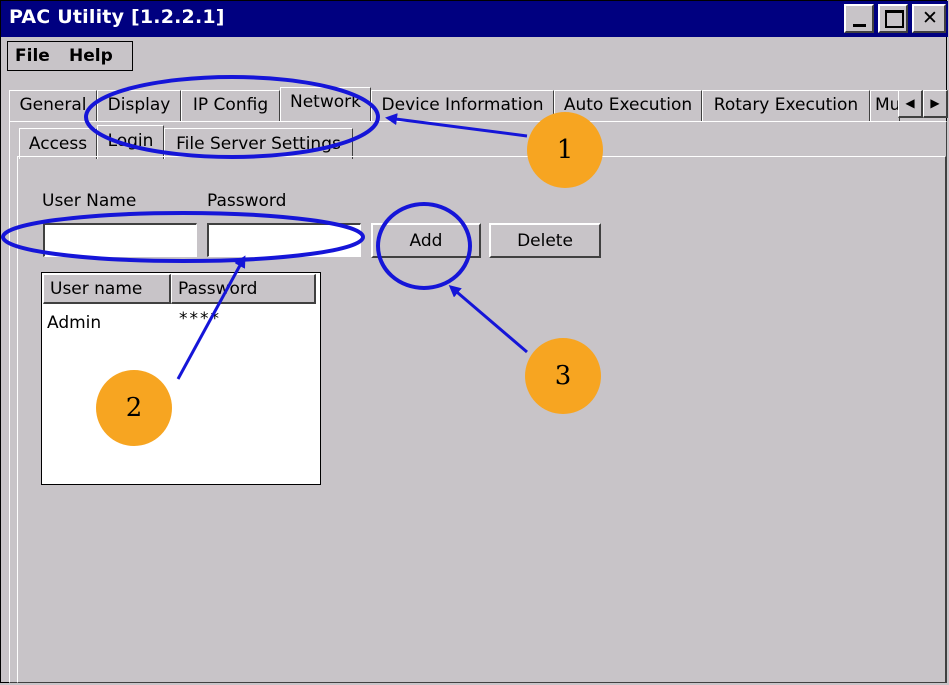  Describe the element at coordinates (565, 150) in the screenshot. I see `annotation-badge-1: 1` at that location.